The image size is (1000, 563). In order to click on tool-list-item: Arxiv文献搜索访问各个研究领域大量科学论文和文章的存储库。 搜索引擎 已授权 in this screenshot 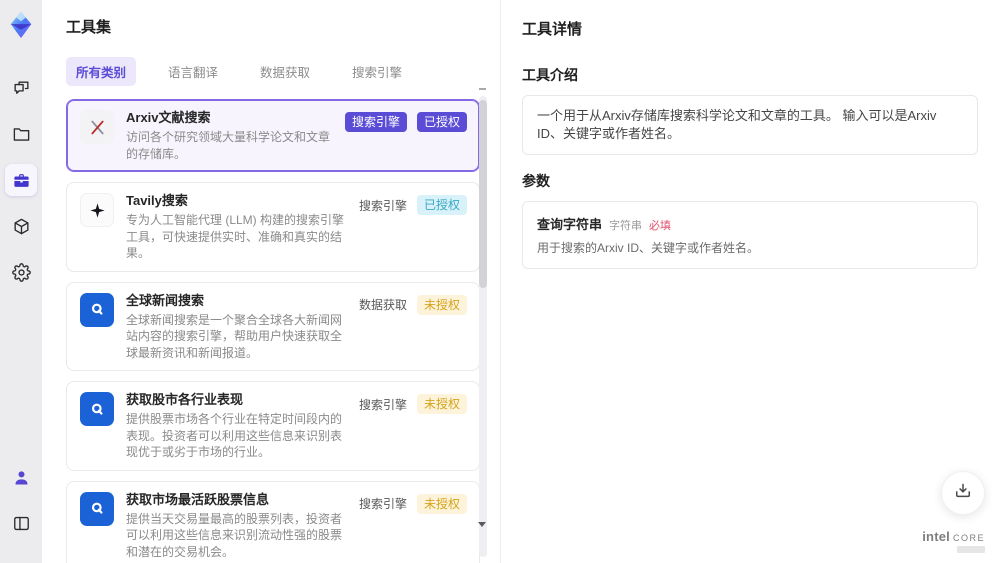, I will do `click(273, 135)`.